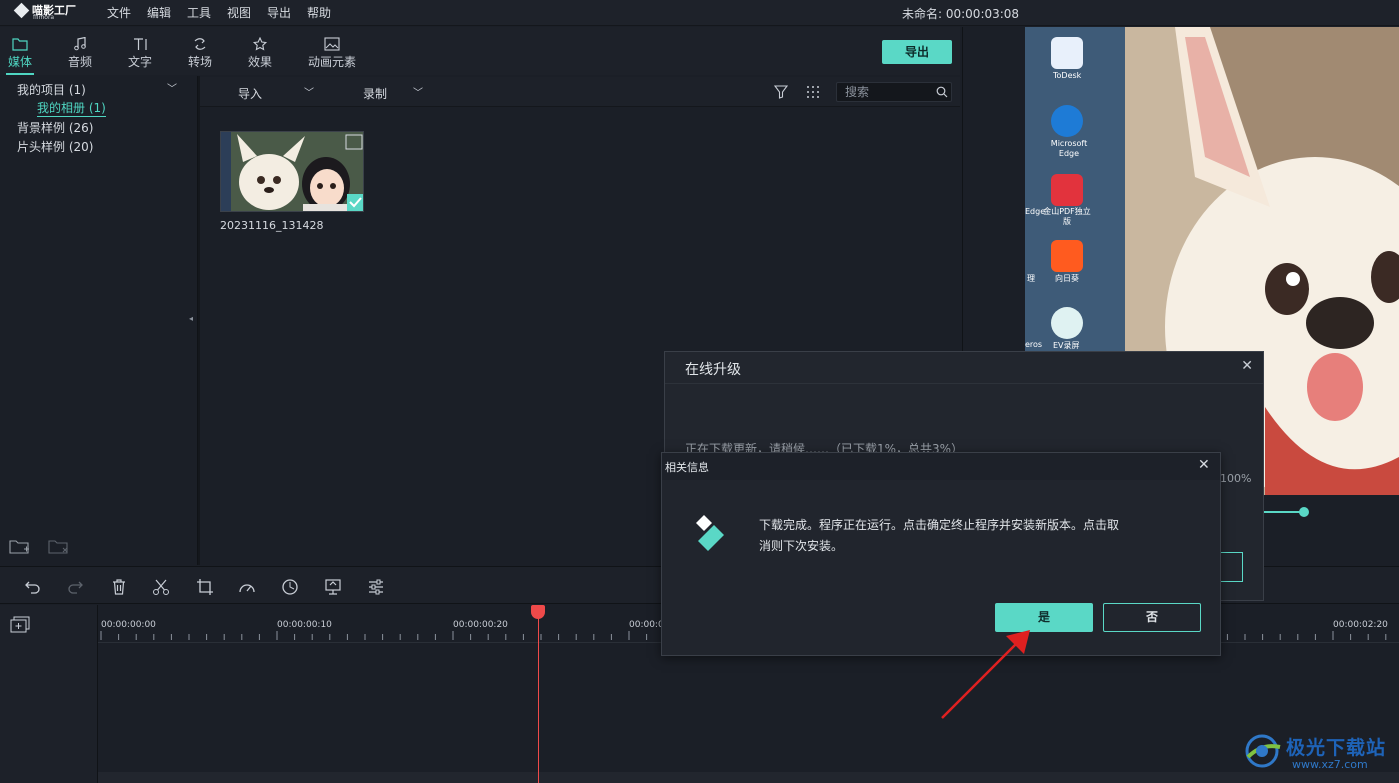 The image size is (1399, 783). What do you see at coordinates (79, 62) in the screenshot?
I see `tab-audio-label: 音频` at bounding box center [79, 62].